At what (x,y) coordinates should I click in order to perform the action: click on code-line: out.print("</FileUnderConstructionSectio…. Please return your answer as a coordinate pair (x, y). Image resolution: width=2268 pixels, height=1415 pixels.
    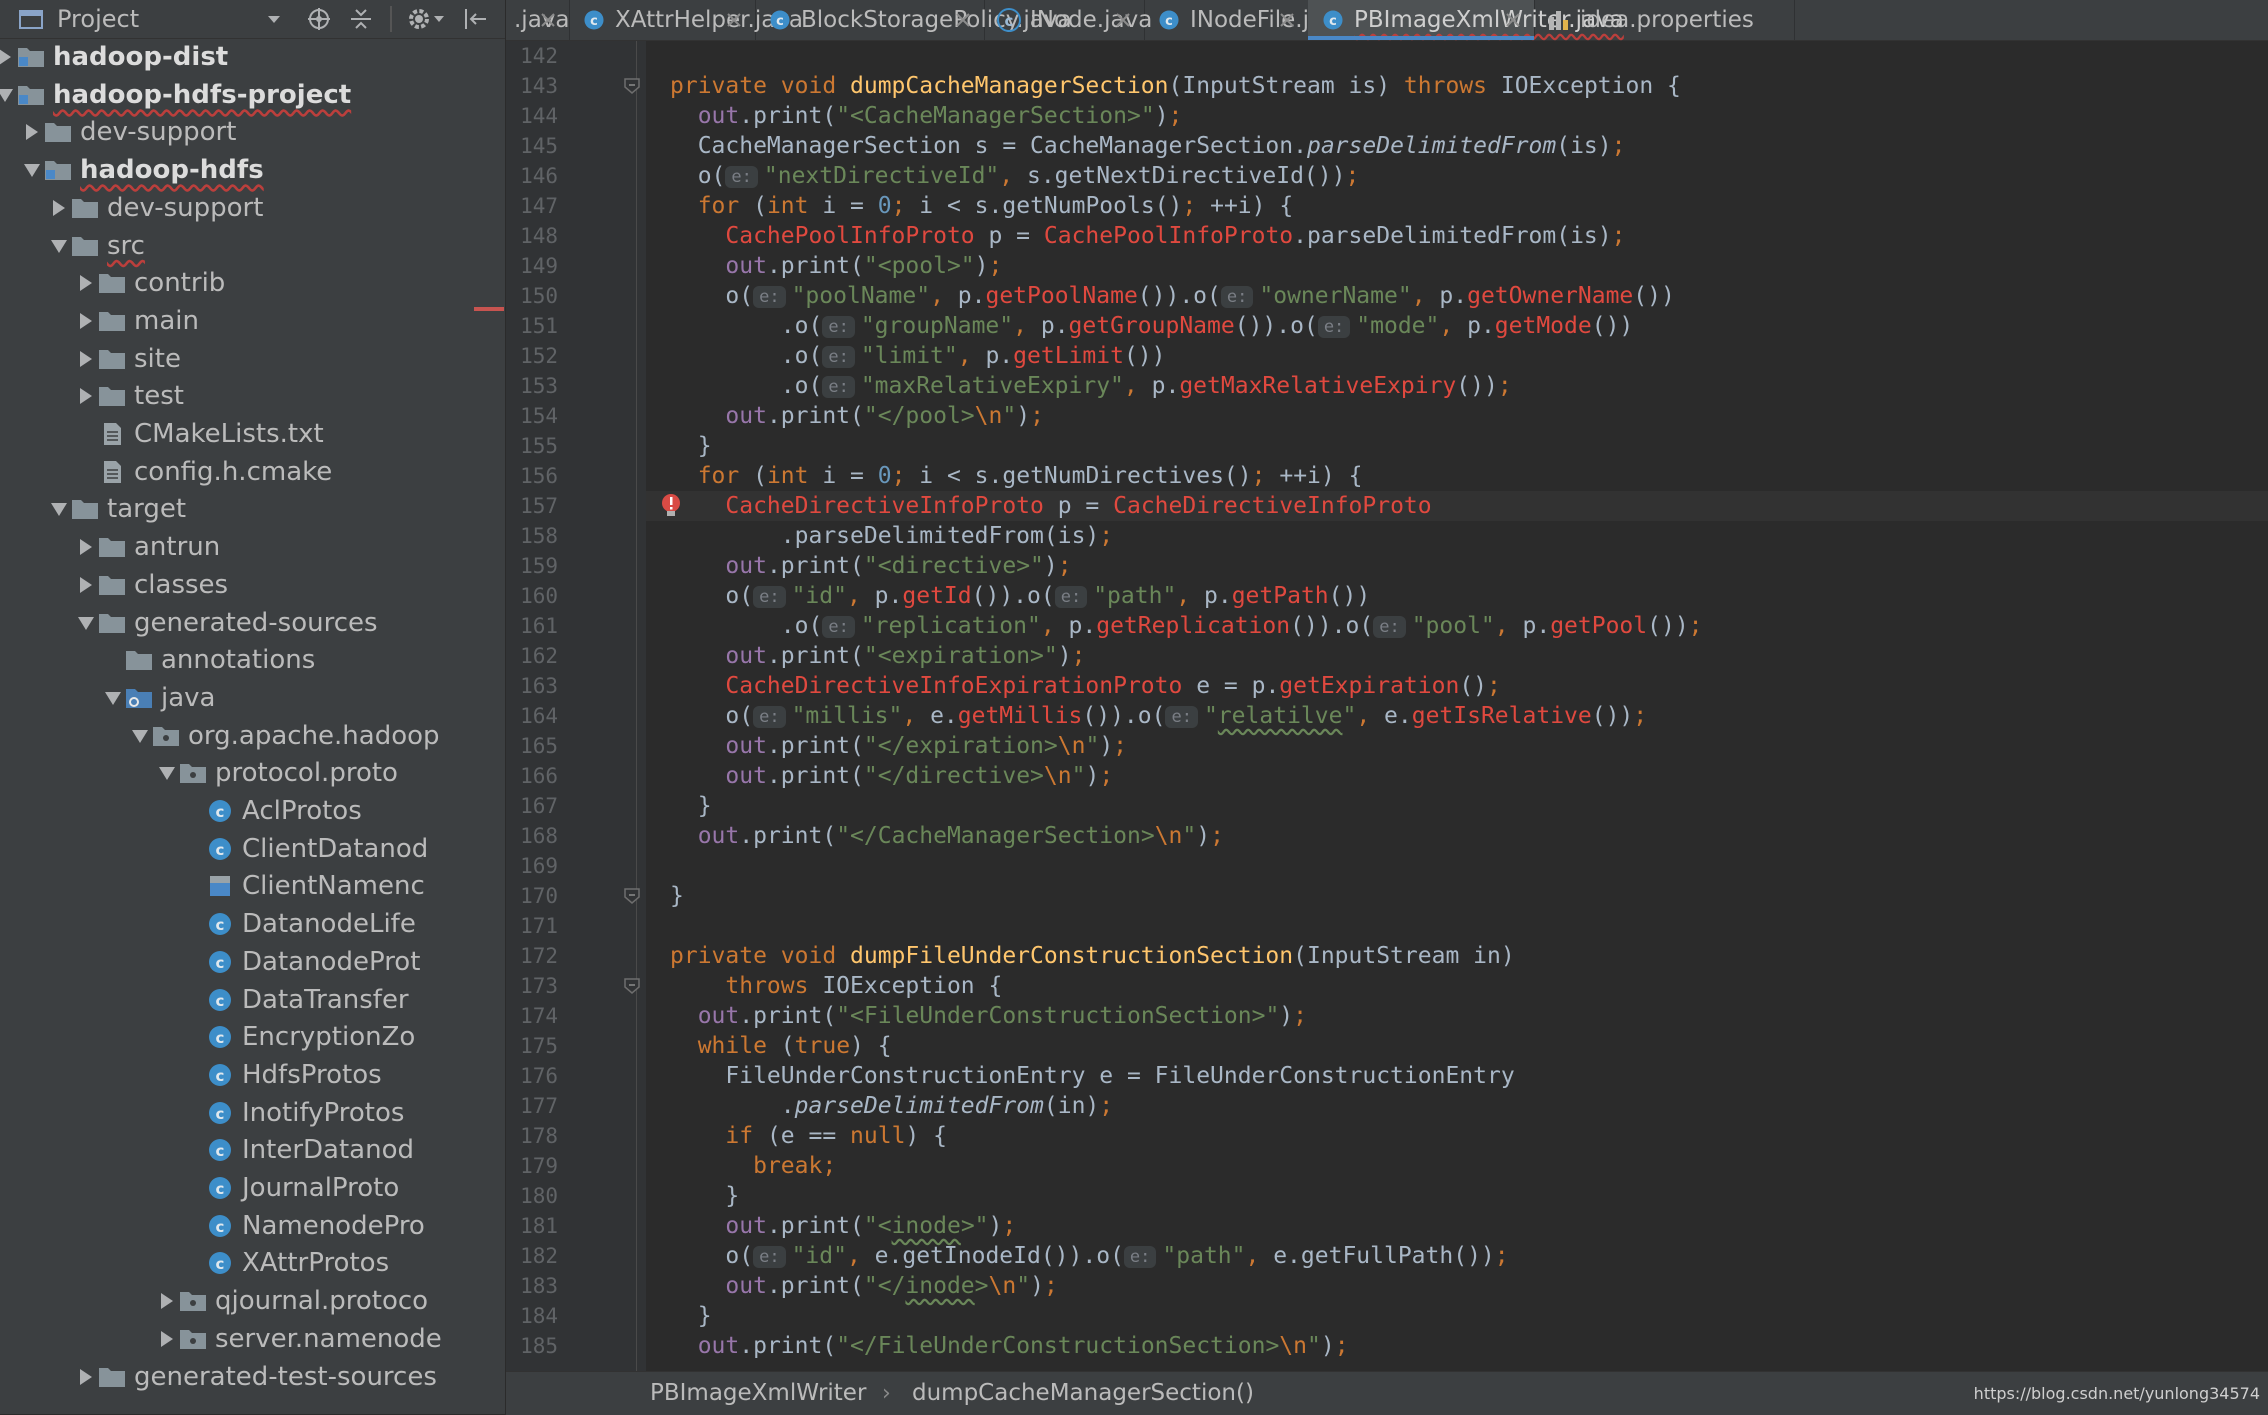
    Looking at the image, I should click on (1009, 1346).